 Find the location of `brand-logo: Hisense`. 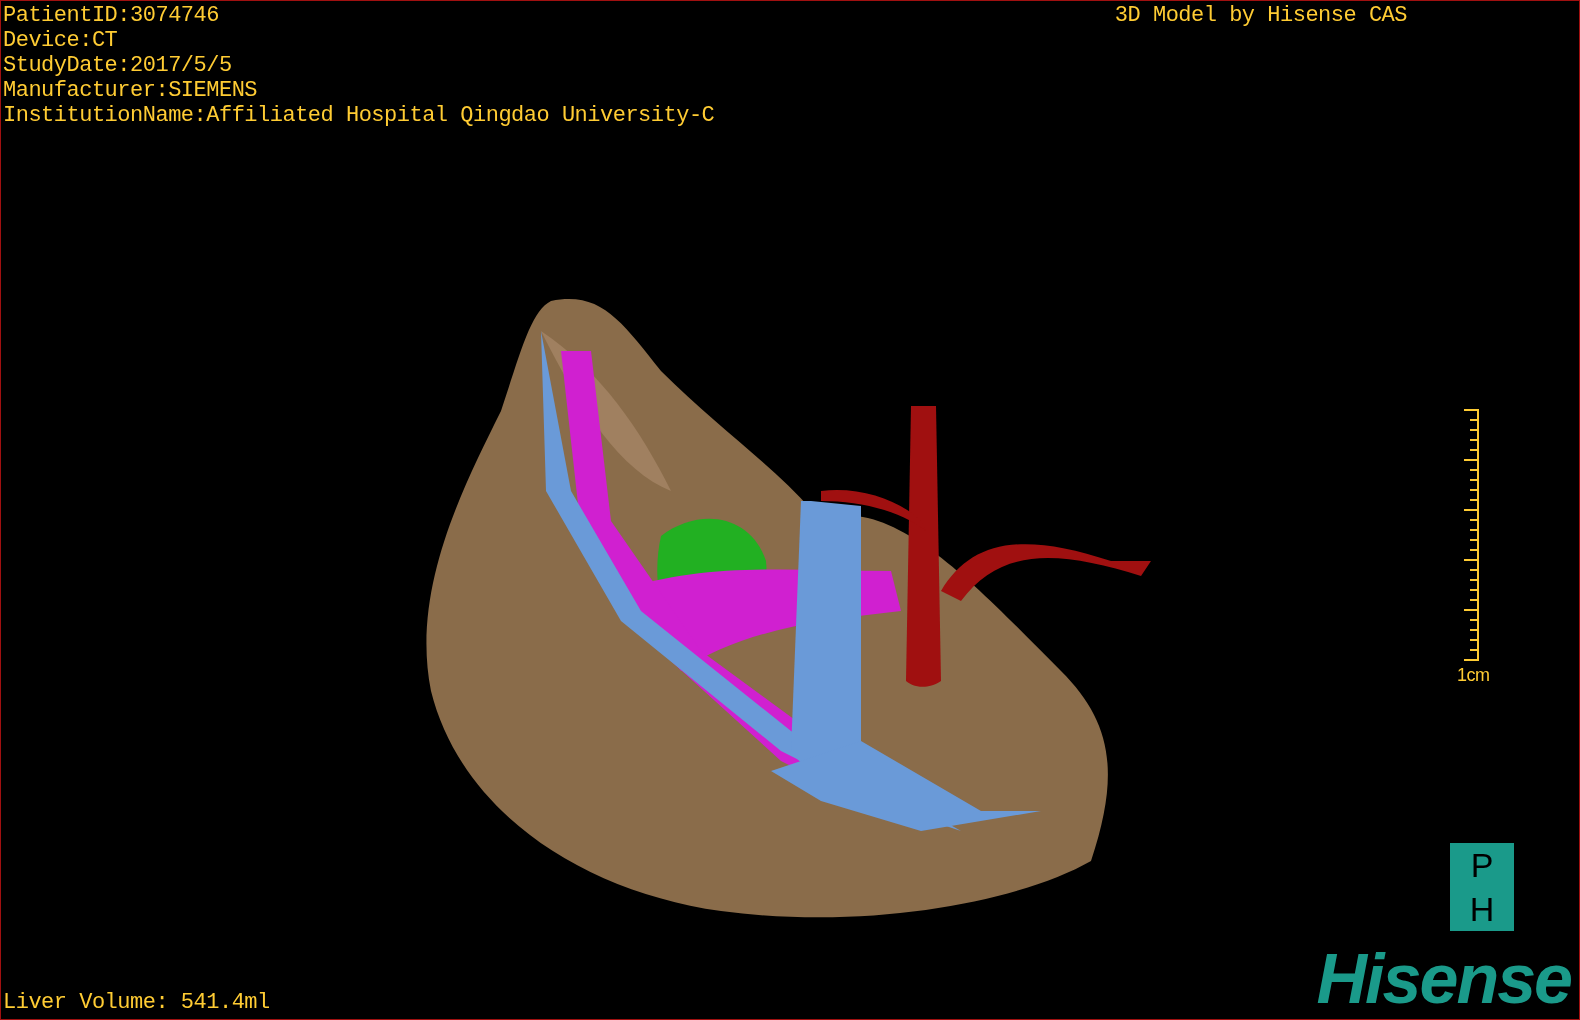

brand-logo: Hisense is located at coordinates (1444, 979).